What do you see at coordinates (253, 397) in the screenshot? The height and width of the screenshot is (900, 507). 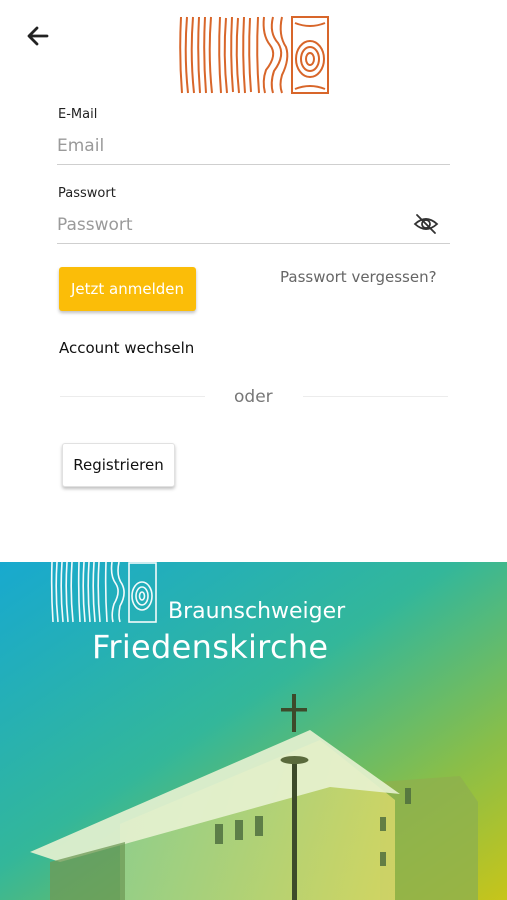 I see `divider-label: oder` at bounding box center [253, 397].